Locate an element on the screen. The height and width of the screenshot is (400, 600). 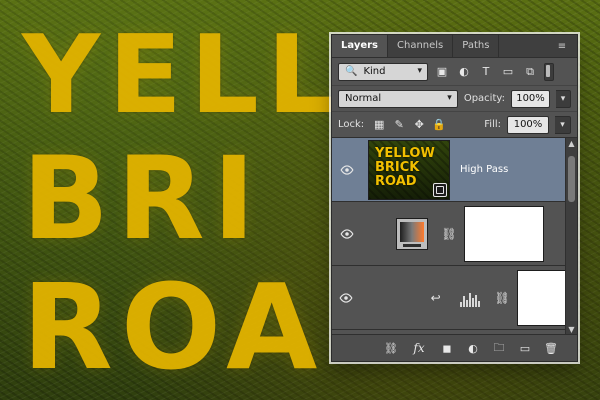
layer-row-high-pass: YELLOW BRICK ROAD High Pass is located at coordinates (454, 170).